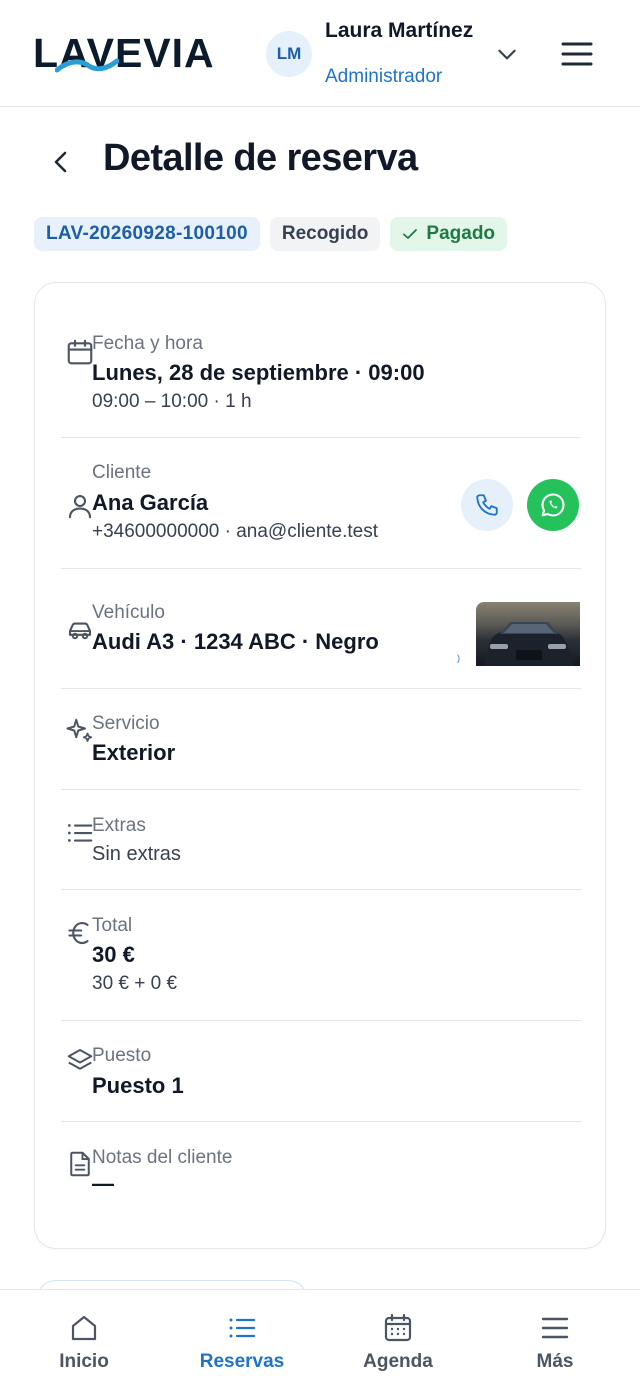 The image size is (640, 1385). I want to click on logo-wave-icon, so click(87, 65).